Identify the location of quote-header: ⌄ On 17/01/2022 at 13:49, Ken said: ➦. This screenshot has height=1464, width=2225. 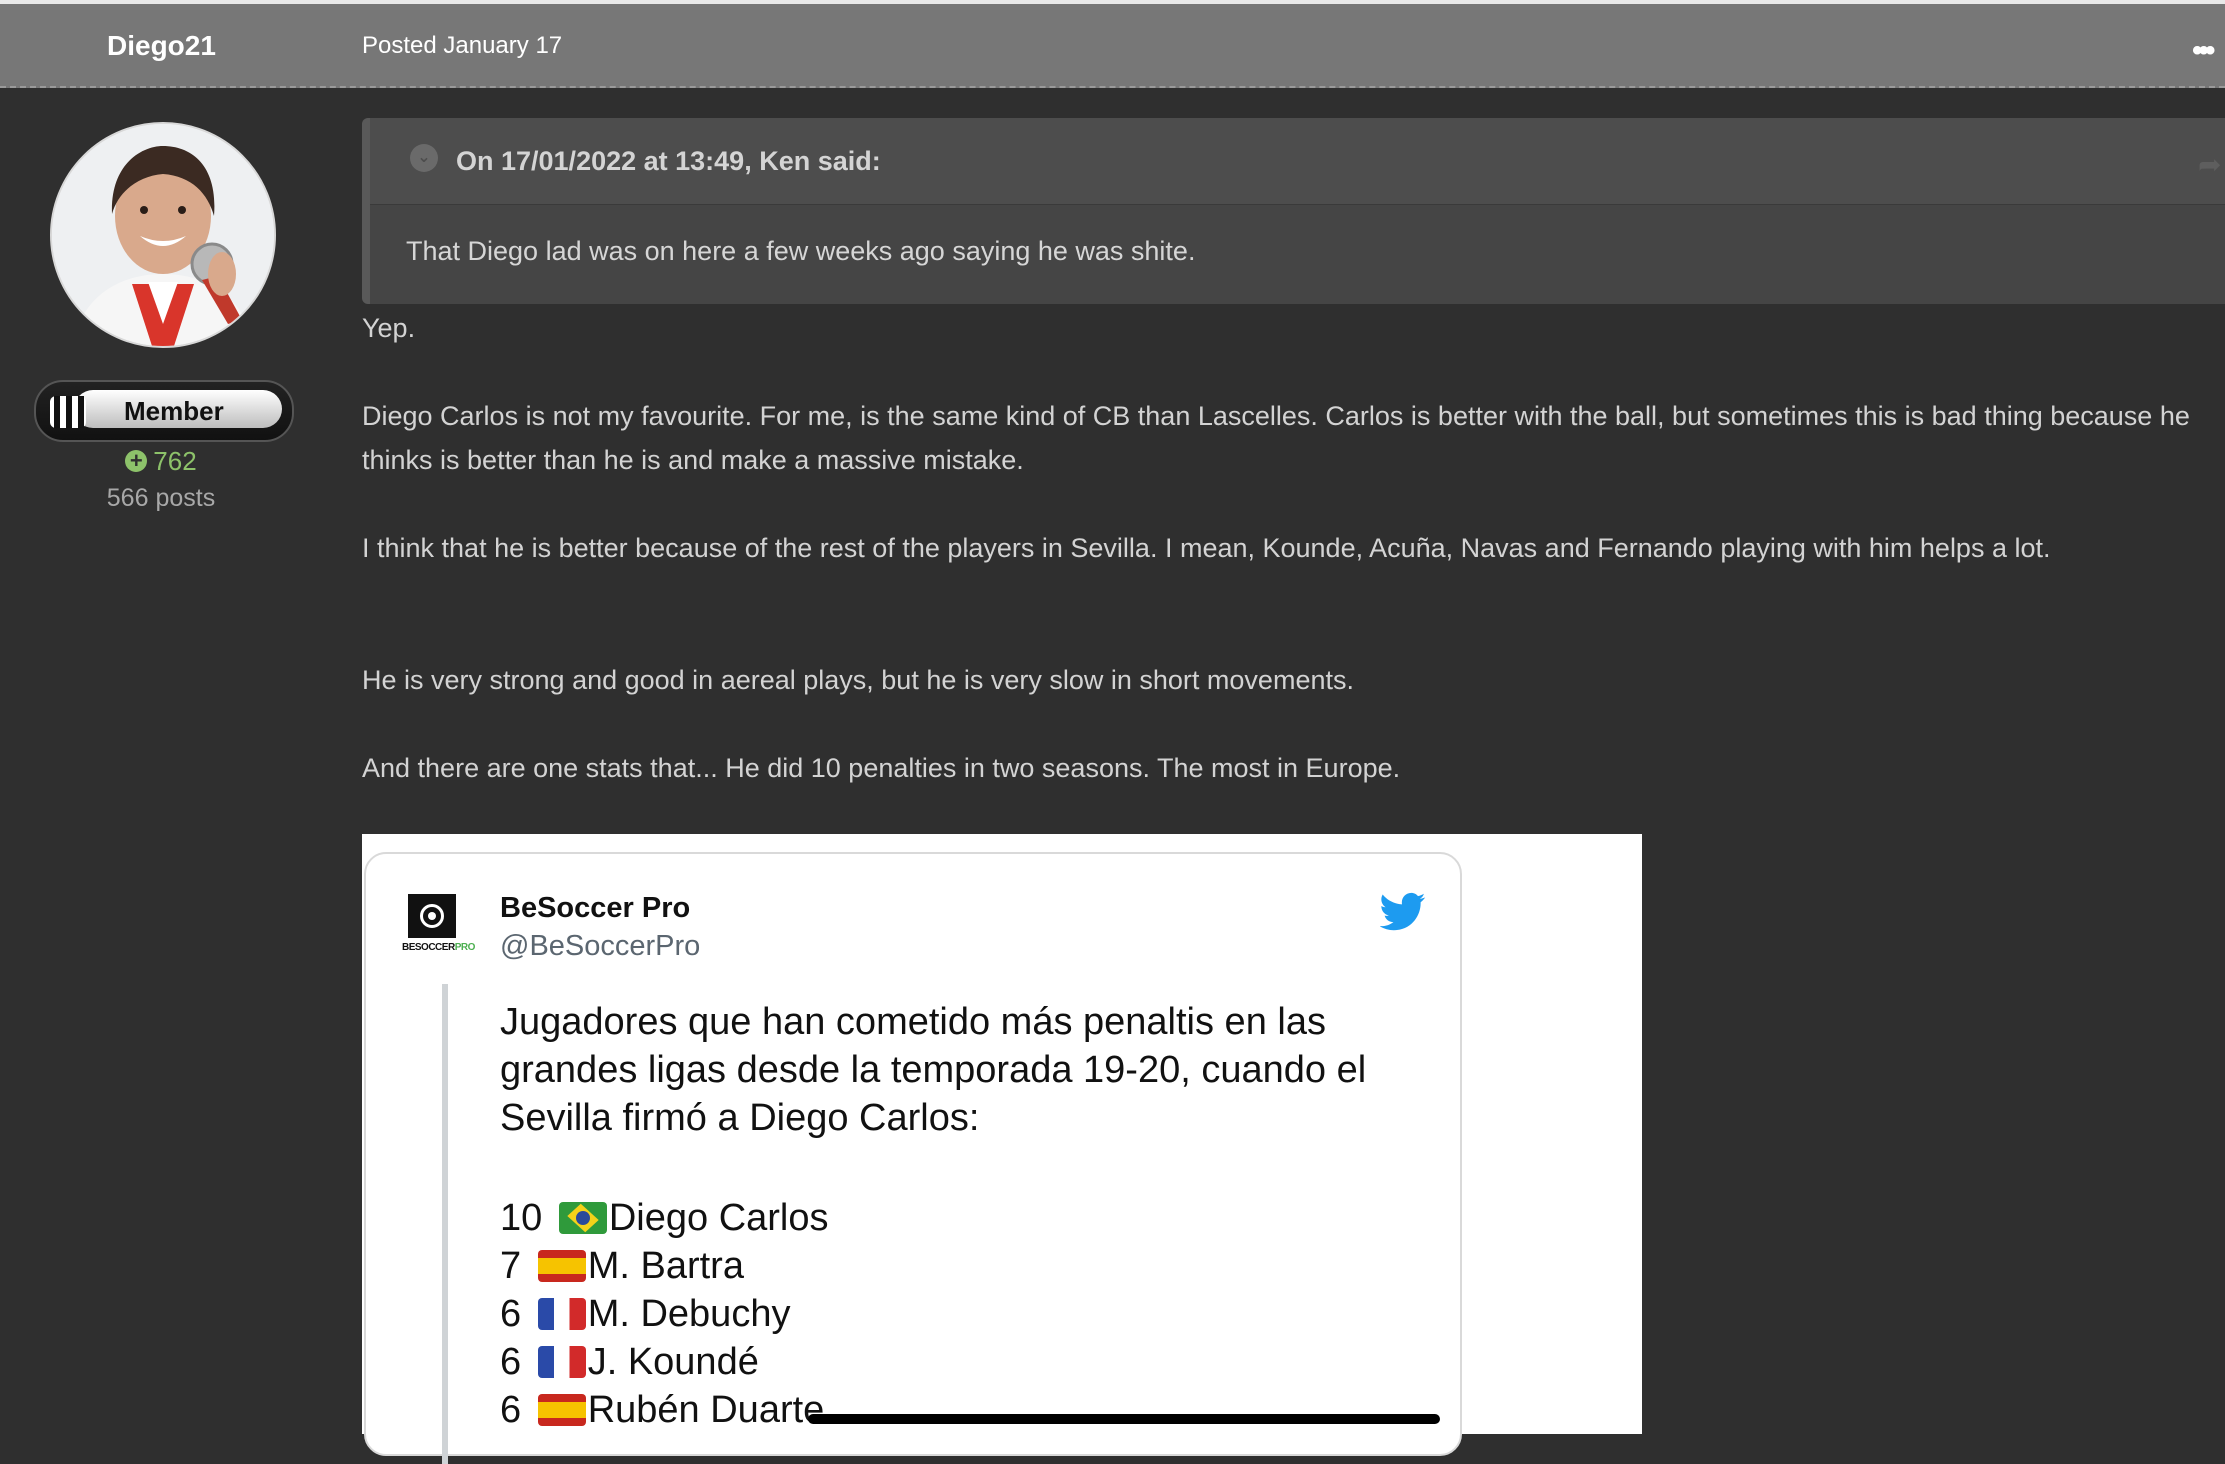
(1297, 161).